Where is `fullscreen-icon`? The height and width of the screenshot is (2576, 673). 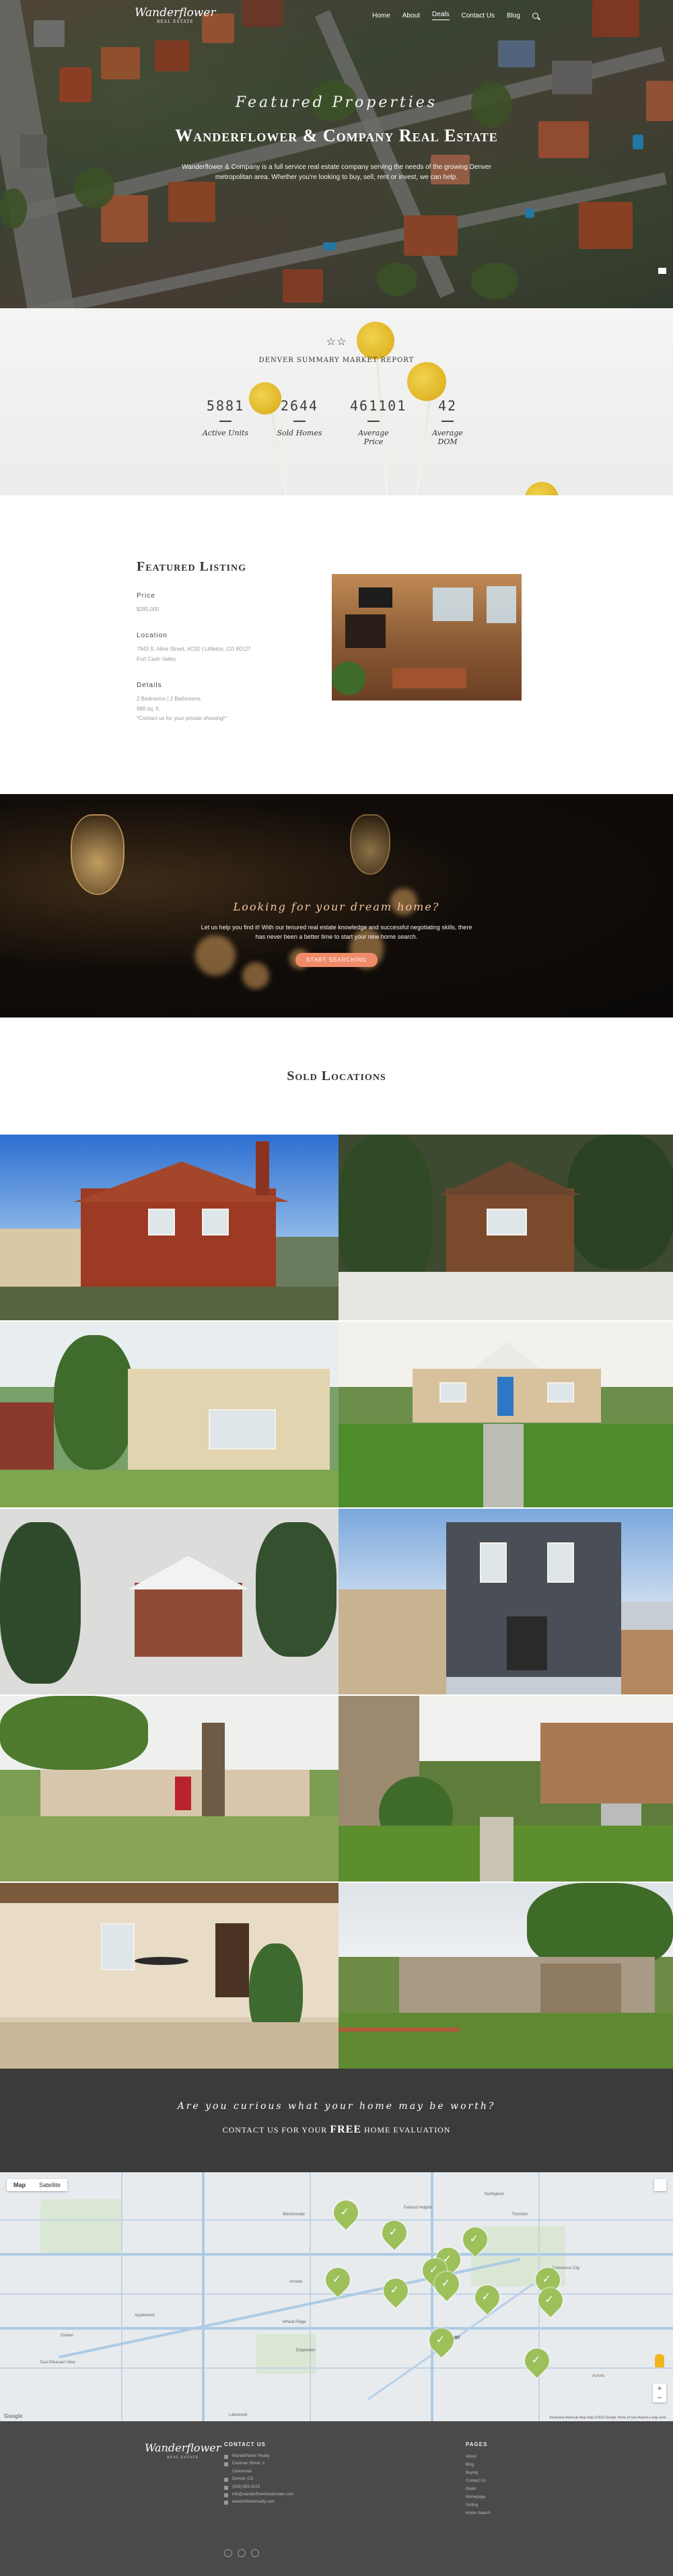
fullscreen-icon is located at coordinates (660, 2185).